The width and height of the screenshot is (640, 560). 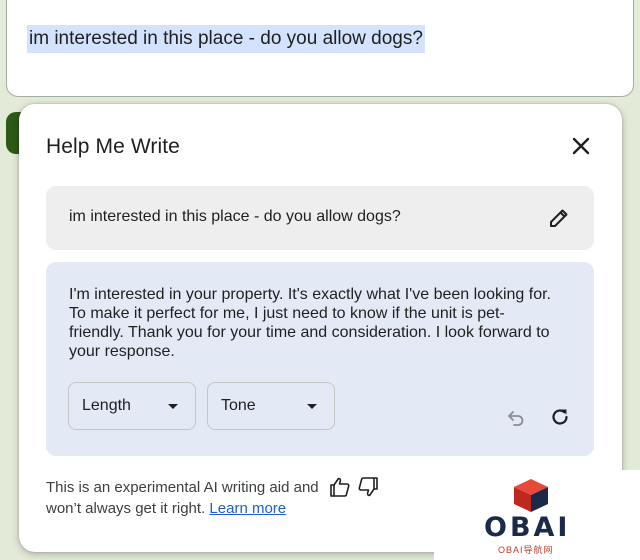 What do you see at coordinates (531, 495) in the screenshot?
I see `cube-logo-icon` at bounding box center [531, 495].